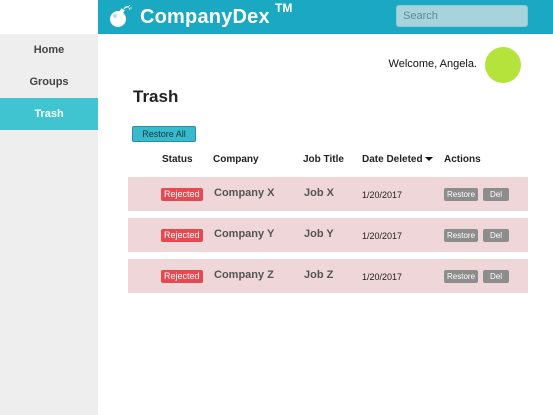 This screenshot has width=553, height=415. I want to click on job-title-cell: Job X, so click(319, 193).